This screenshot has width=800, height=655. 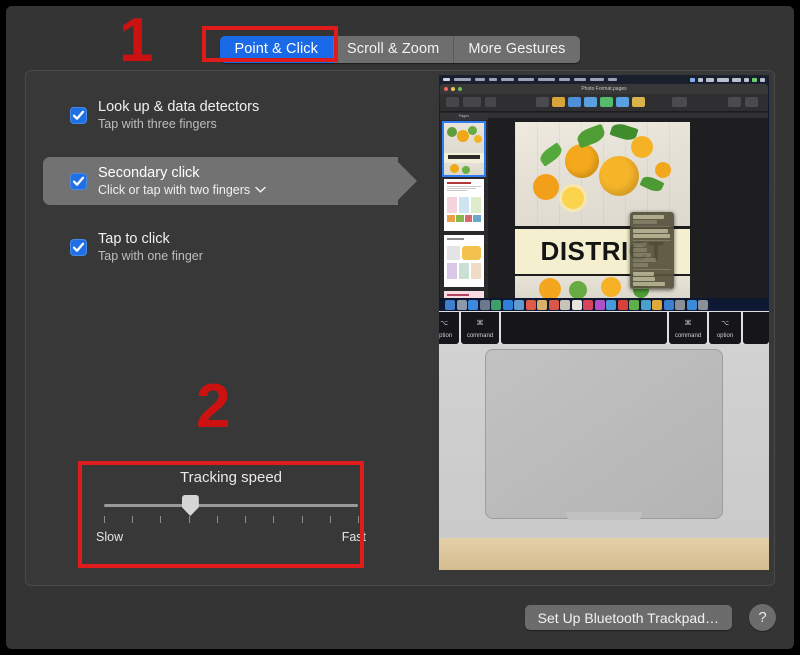 What do you see at coordinates (221, 247) in the screenshot?
I see `option-row-tap-to-click: Tap to click Tap with one finger` at bounding box center [221, 247].